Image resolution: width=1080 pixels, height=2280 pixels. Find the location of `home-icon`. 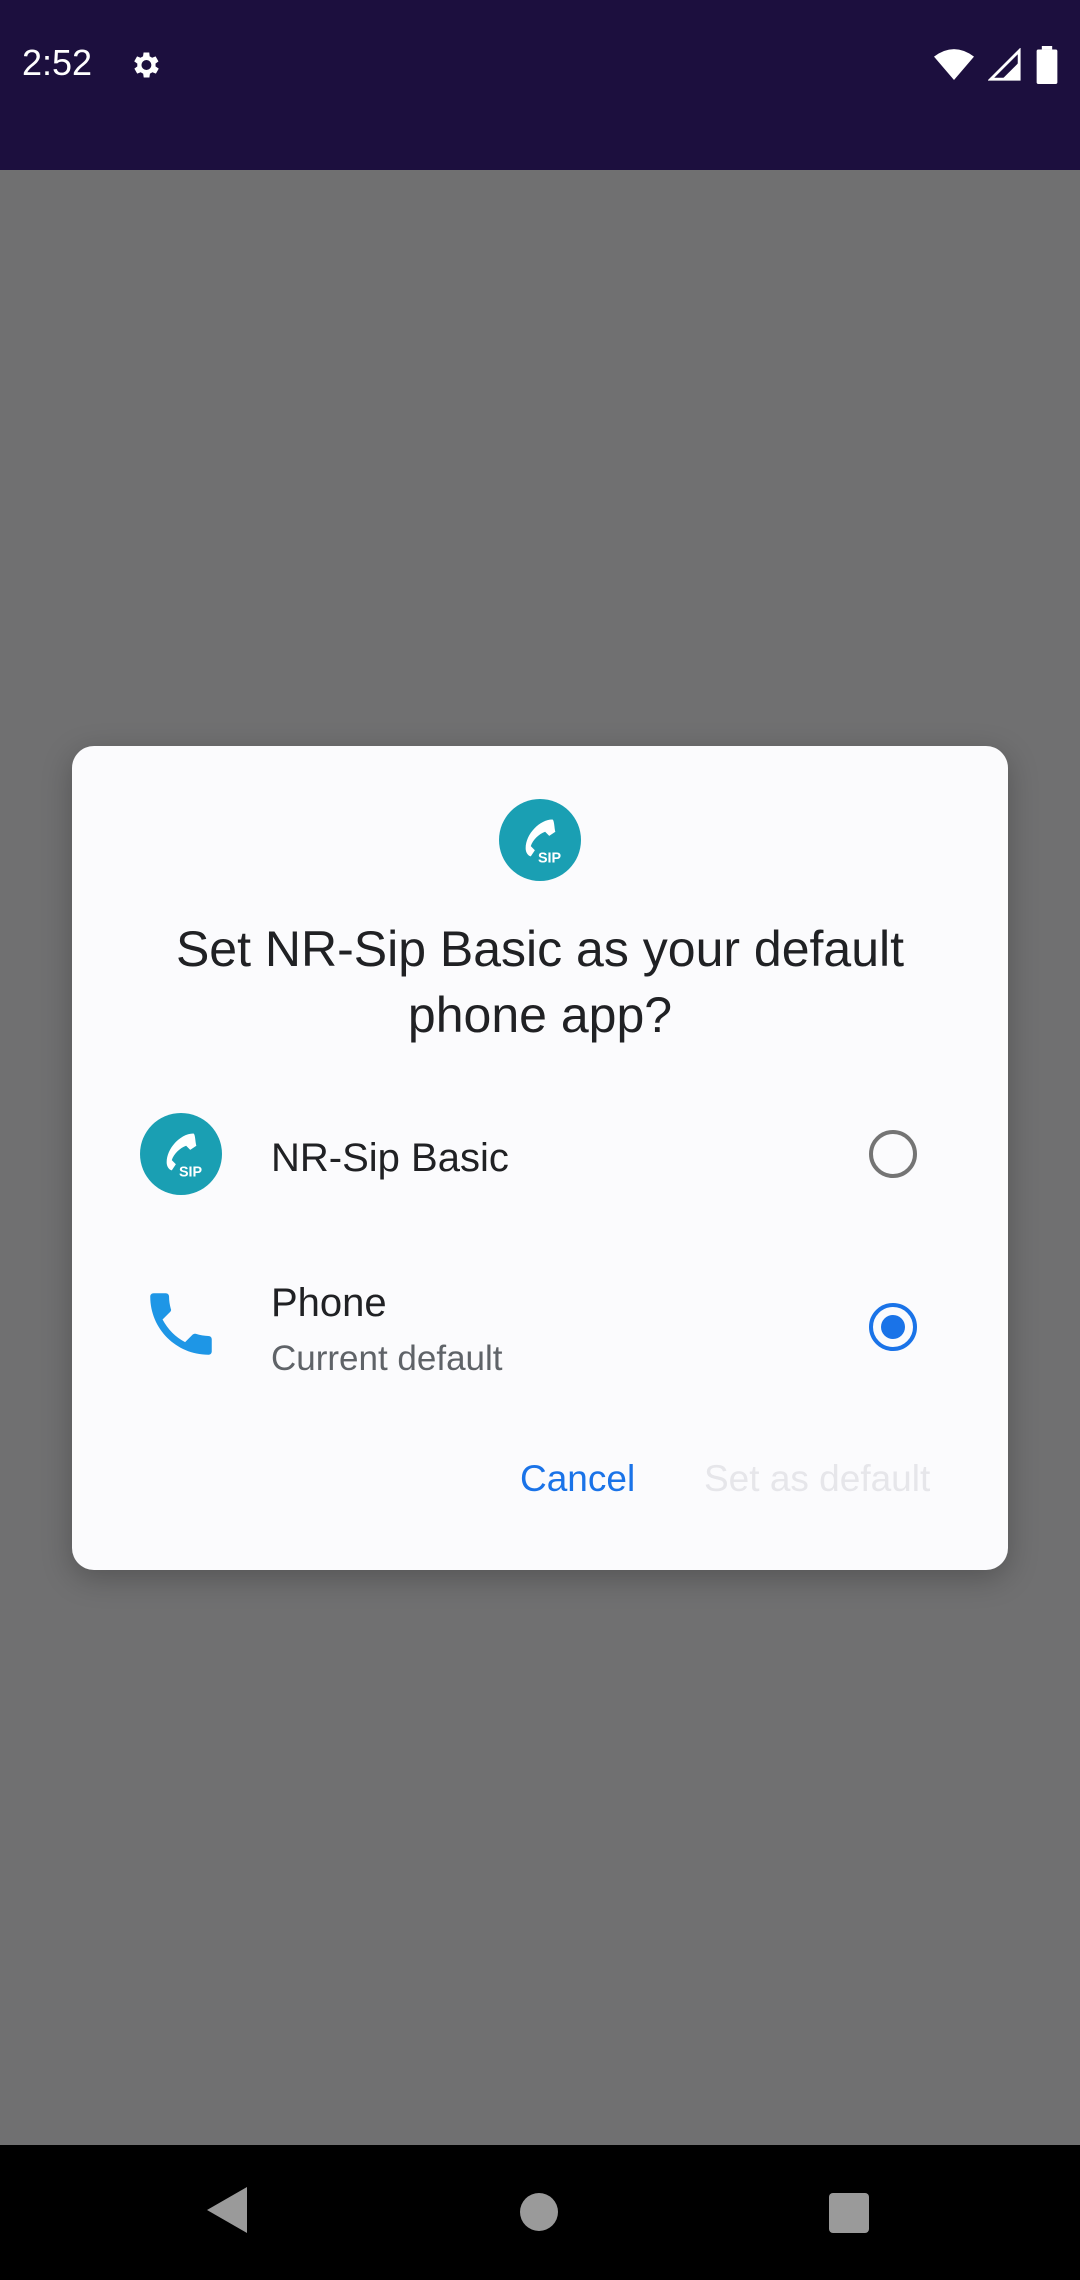

home-icon is located at coordinates (539, 2212).